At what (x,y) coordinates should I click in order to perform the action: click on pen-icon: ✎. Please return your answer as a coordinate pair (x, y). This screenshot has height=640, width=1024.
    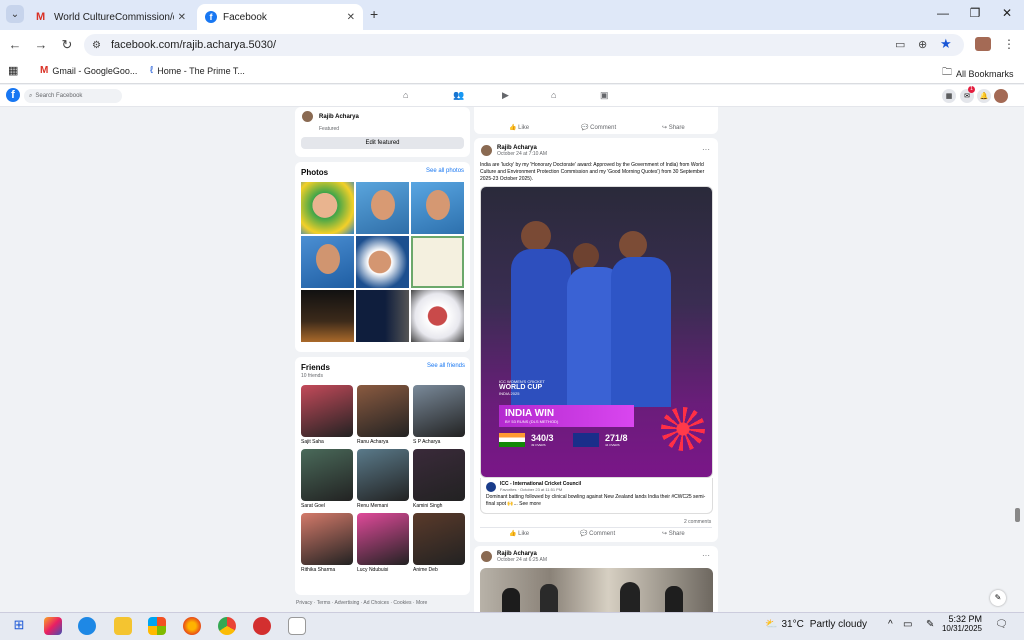
    Looking at the image, I should click on (930, 624).